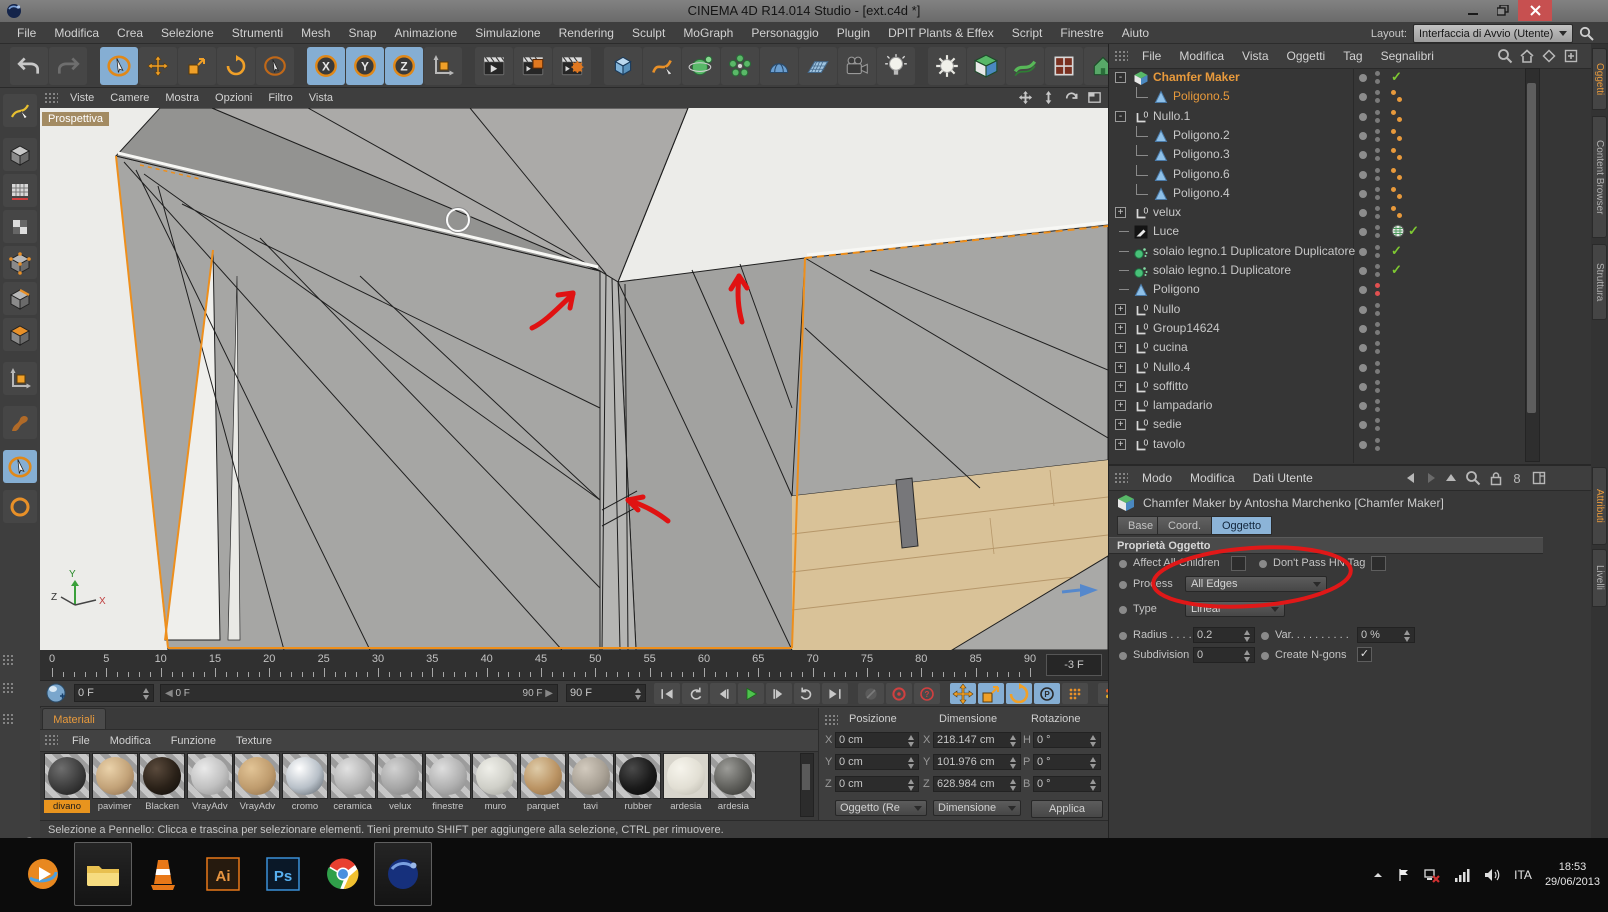  What do you see at coordinates (991, 693) in the screenshot?
I see `key-scale-button` at bounding box center [991, 693].